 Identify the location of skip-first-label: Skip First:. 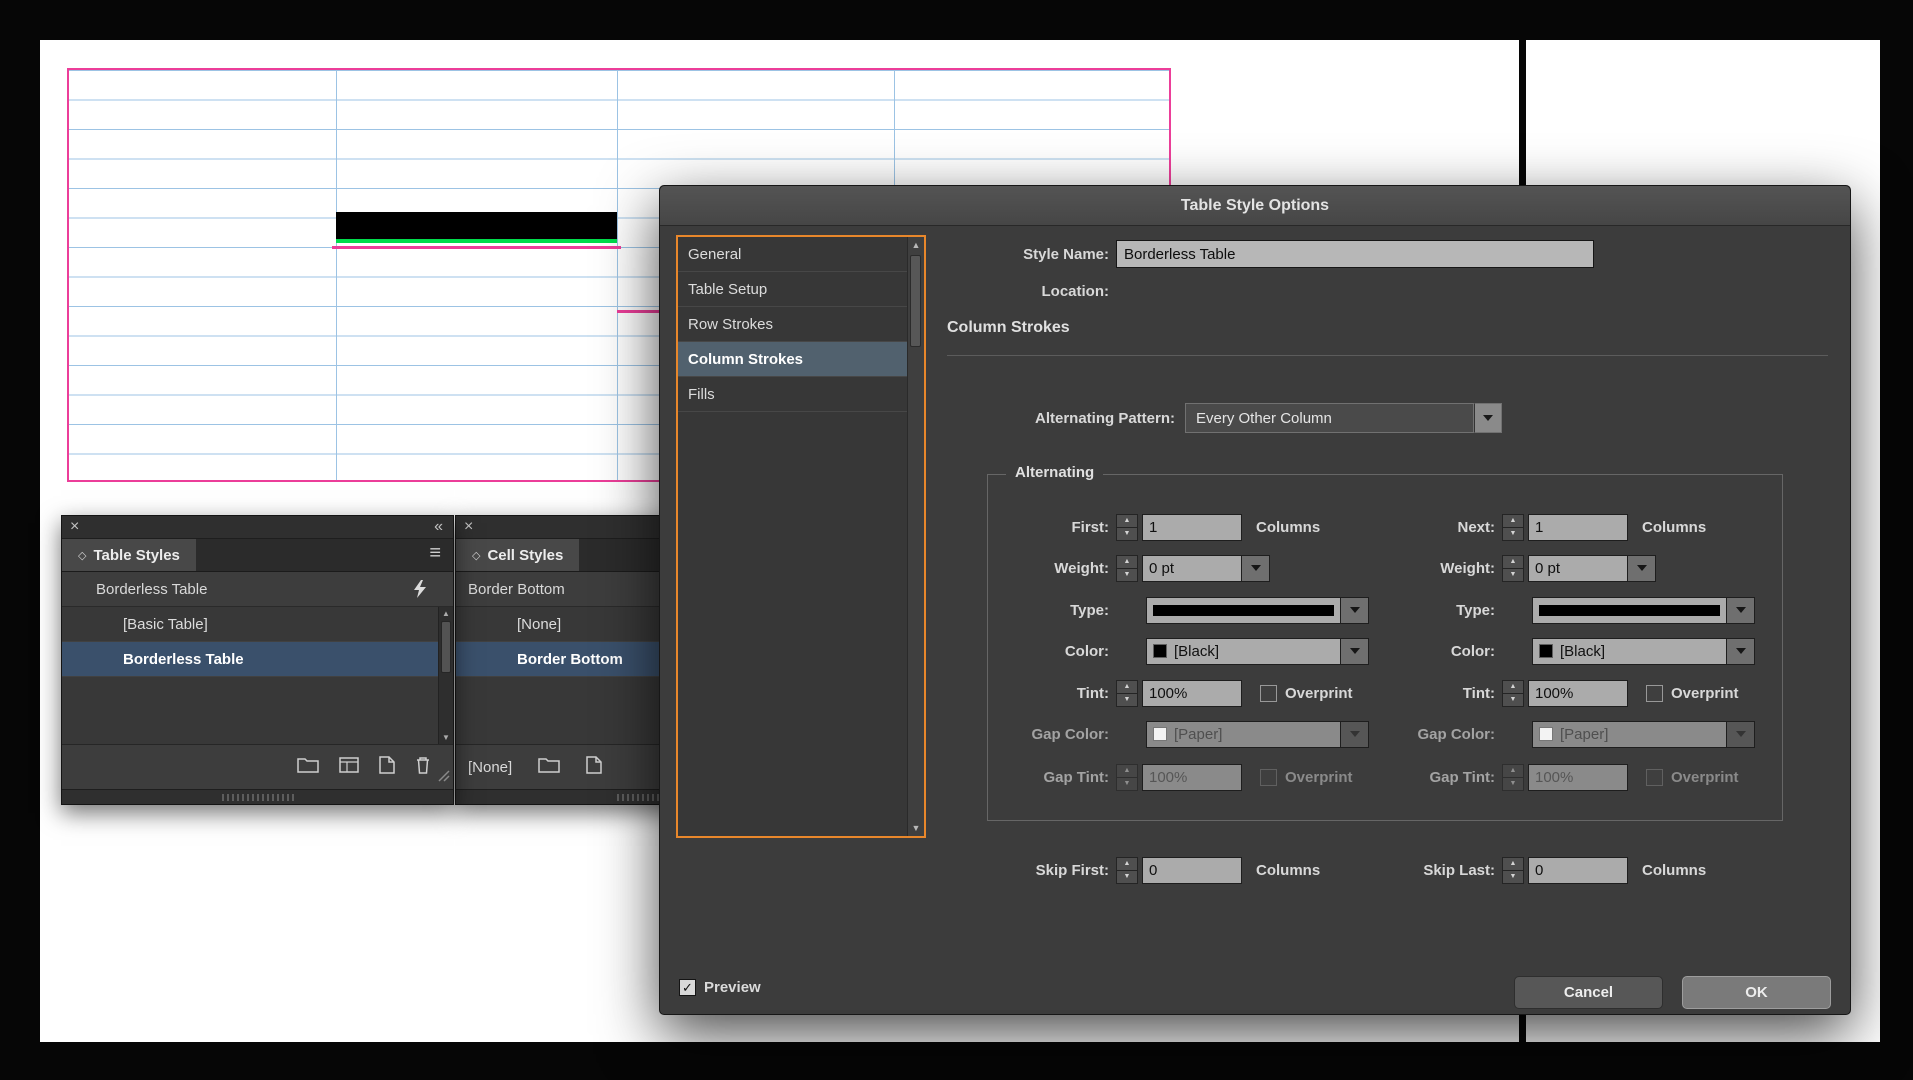
(1072, 870).